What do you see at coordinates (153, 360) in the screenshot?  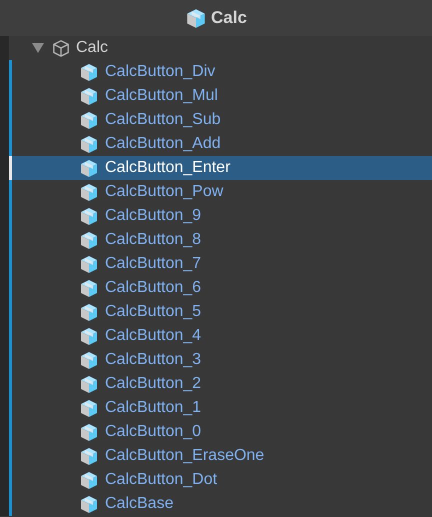 I see `object-name: CalcButton_3` at bounding box center [153, 360].